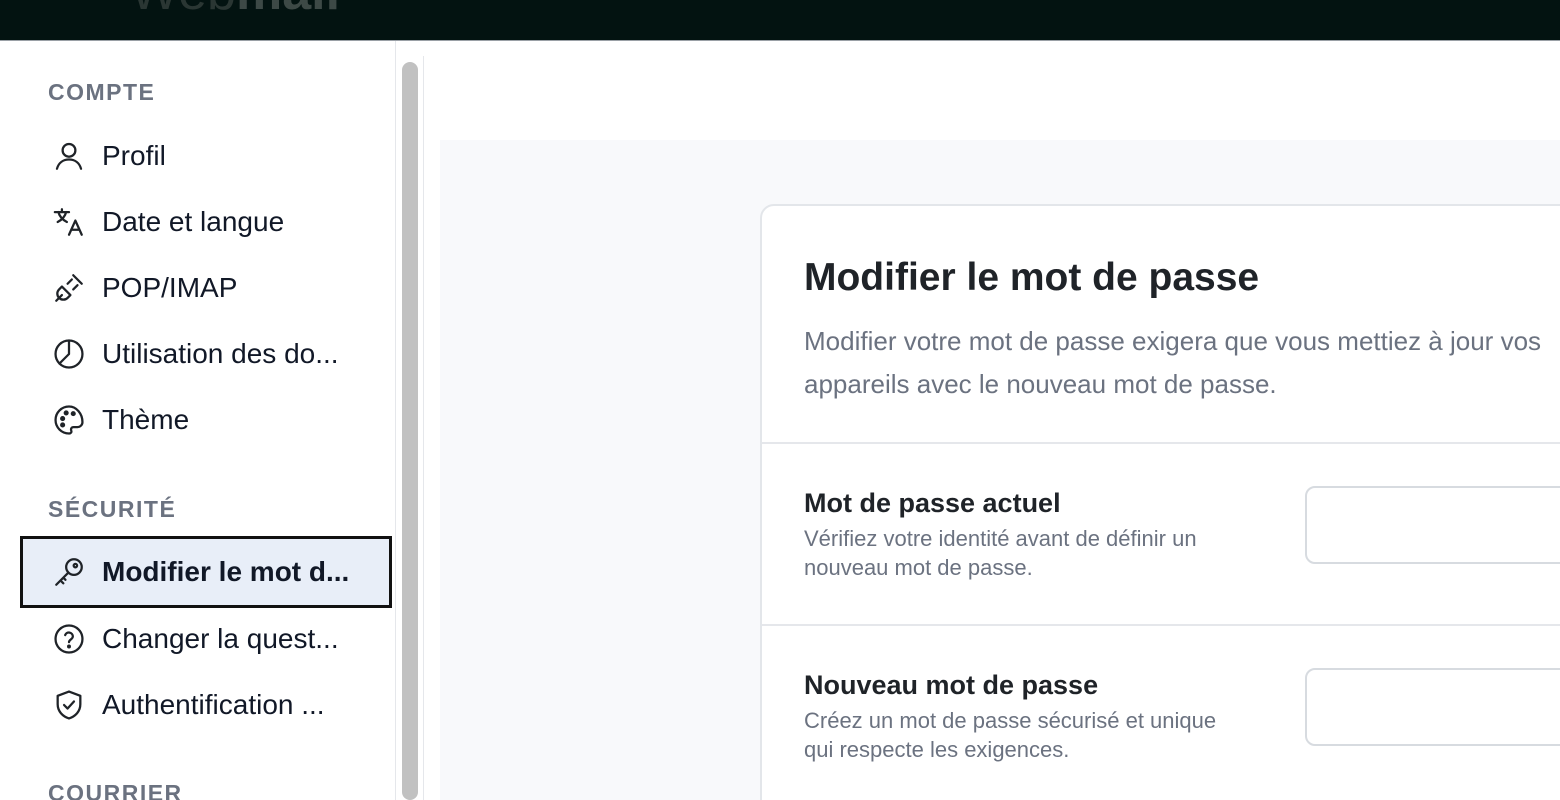  Describe the element at coordinates (69, 705) in the screenshot. I see `shield-check-icon` at that location.